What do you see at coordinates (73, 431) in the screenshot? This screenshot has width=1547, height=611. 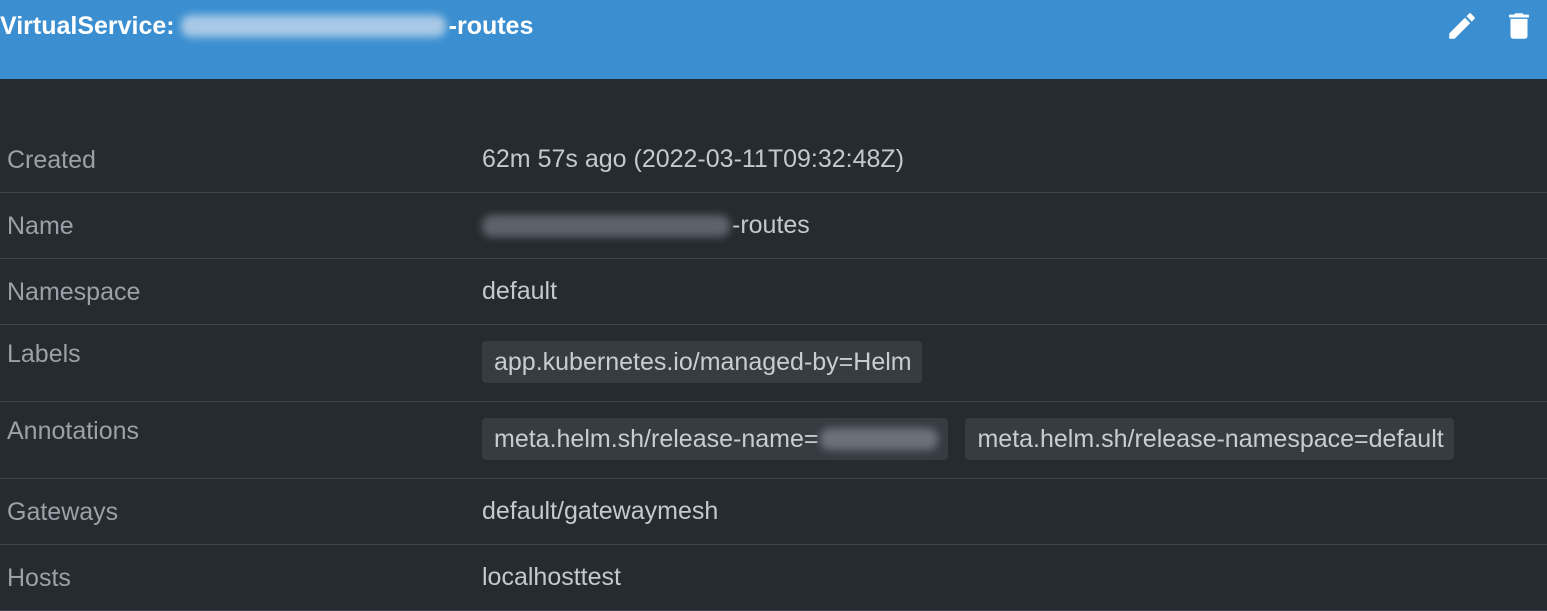 I see `annotations-label: Annotations` at bounding box center [73, 431].